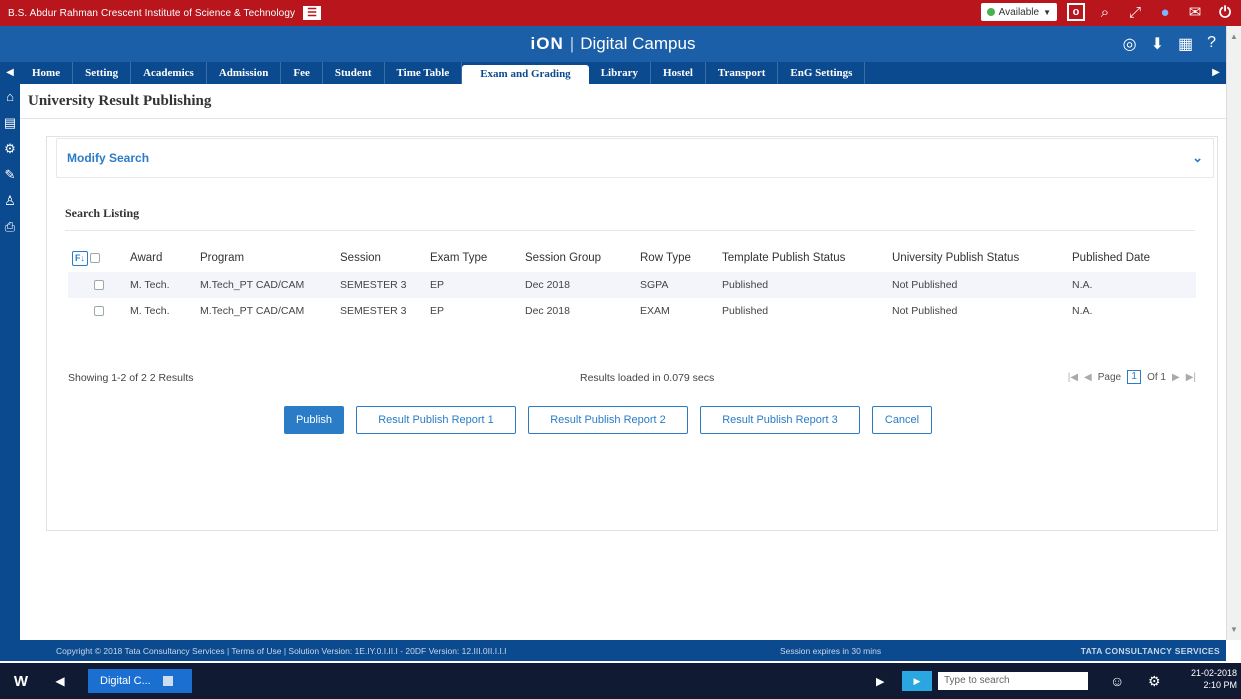 The image size is (1241, 699). I want to click on notification-icon: ✉, so click(1195, 12).